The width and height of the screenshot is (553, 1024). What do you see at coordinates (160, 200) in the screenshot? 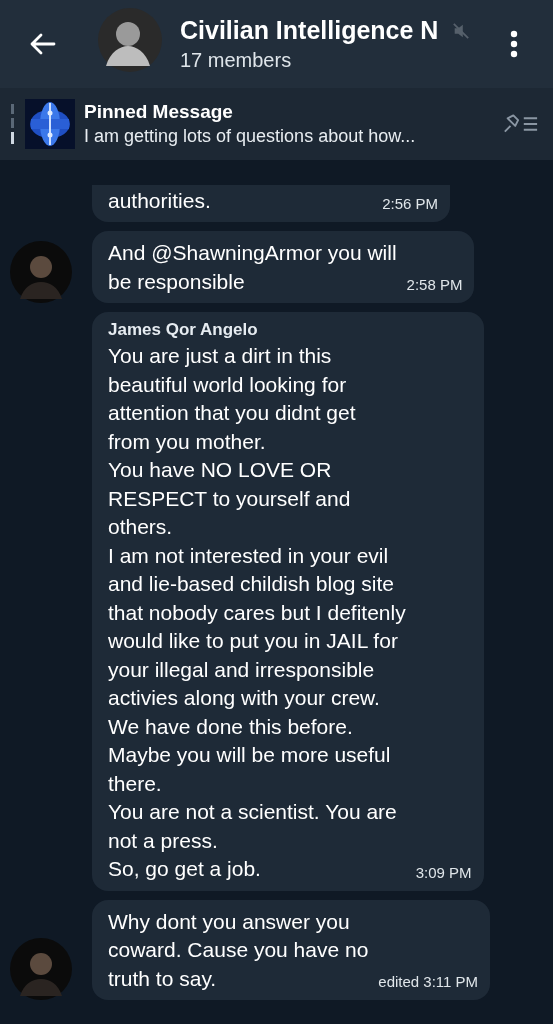
I see `message-text: authorities.` at bounding box center [160, 200].